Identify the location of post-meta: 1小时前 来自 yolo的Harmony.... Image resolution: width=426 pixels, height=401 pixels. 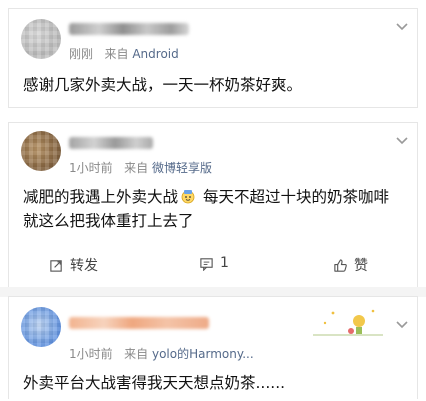
(161, 353).